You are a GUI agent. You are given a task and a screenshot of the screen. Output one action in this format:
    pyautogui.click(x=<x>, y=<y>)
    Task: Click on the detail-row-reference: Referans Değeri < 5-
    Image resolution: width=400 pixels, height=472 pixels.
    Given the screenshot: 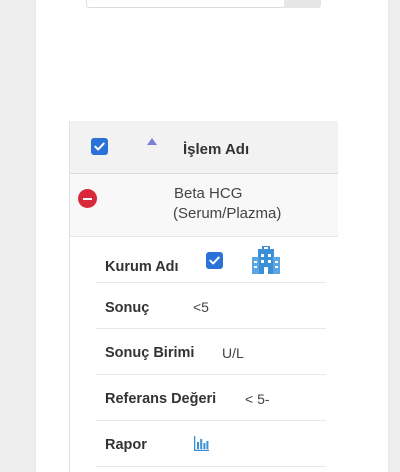 What is the action you would take?
    pyautogui.click(x=211, y=398)
    